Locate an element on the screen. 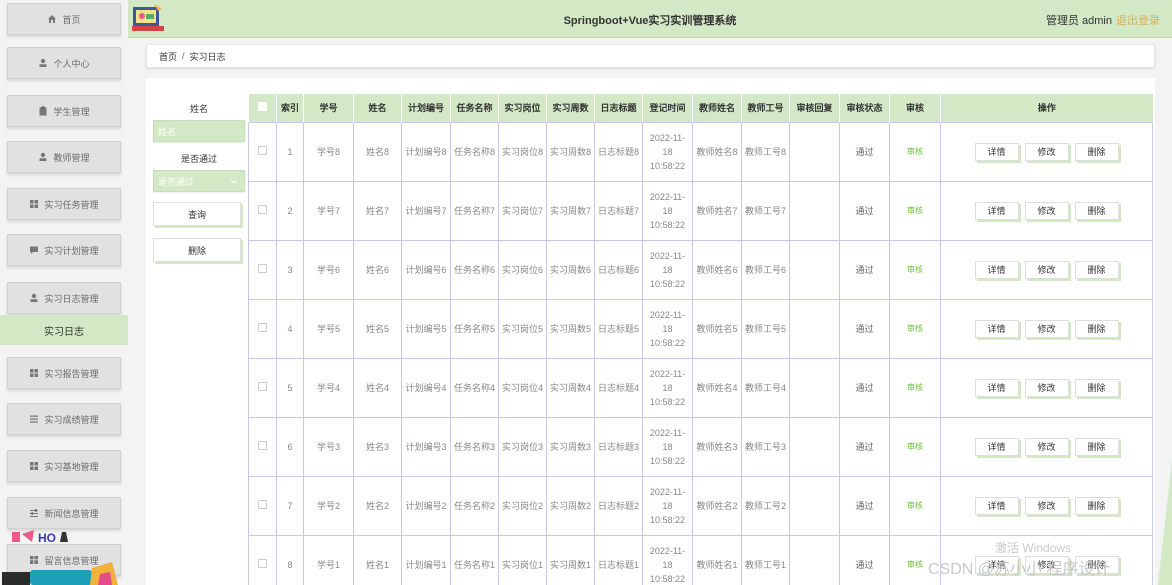 This screenshot has height=585, width=1172. audit-cell: 审核 is located at coordinates (915, 328).